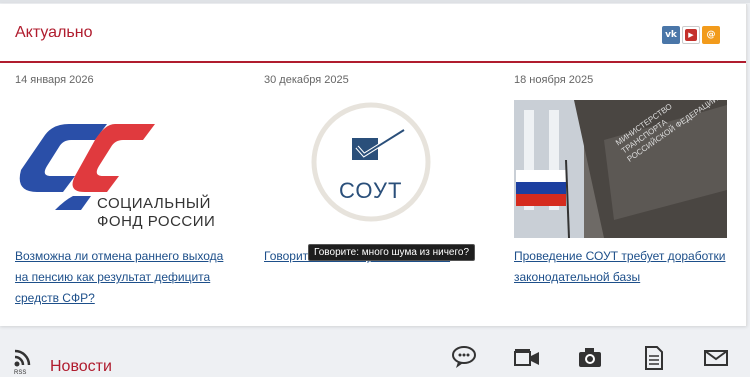 Image resolution: width=750 pixels, height=377 pixels. I want to click on rss-label: RSS, so click(20, 373).